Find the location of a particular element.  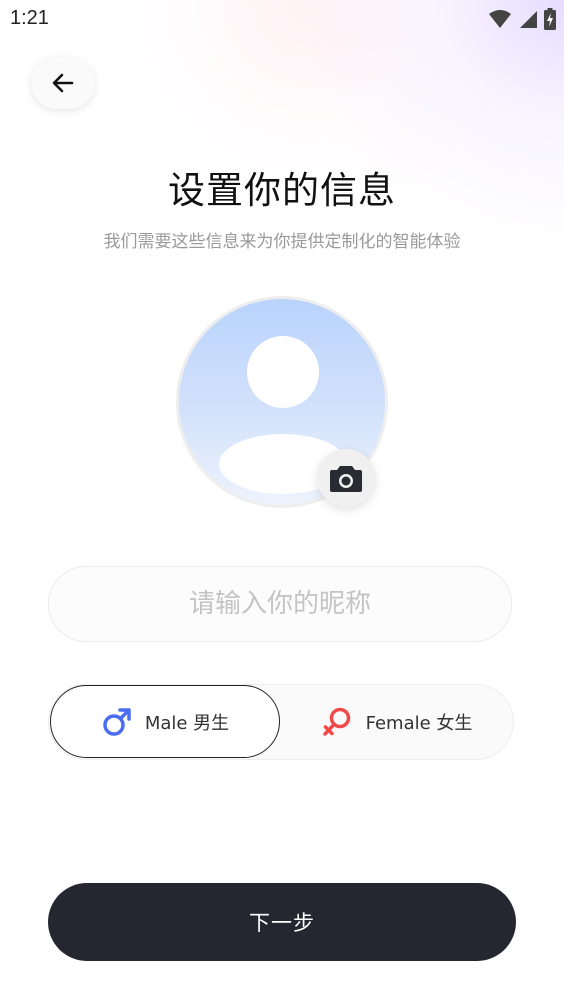

gender-option-male: Male 男生 is located at coordinates (165, 721).